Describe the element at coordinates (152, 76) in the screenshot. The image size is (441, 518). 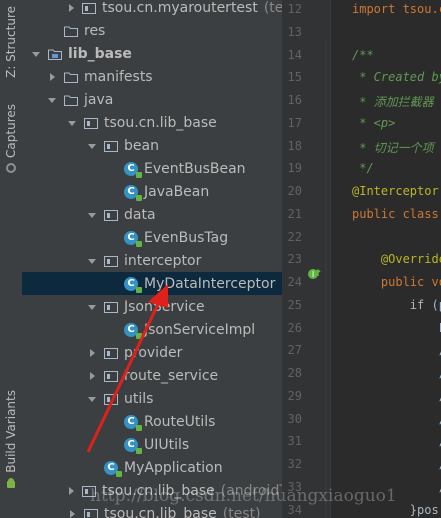
I see `tree-folder-item: manifests` at that location.